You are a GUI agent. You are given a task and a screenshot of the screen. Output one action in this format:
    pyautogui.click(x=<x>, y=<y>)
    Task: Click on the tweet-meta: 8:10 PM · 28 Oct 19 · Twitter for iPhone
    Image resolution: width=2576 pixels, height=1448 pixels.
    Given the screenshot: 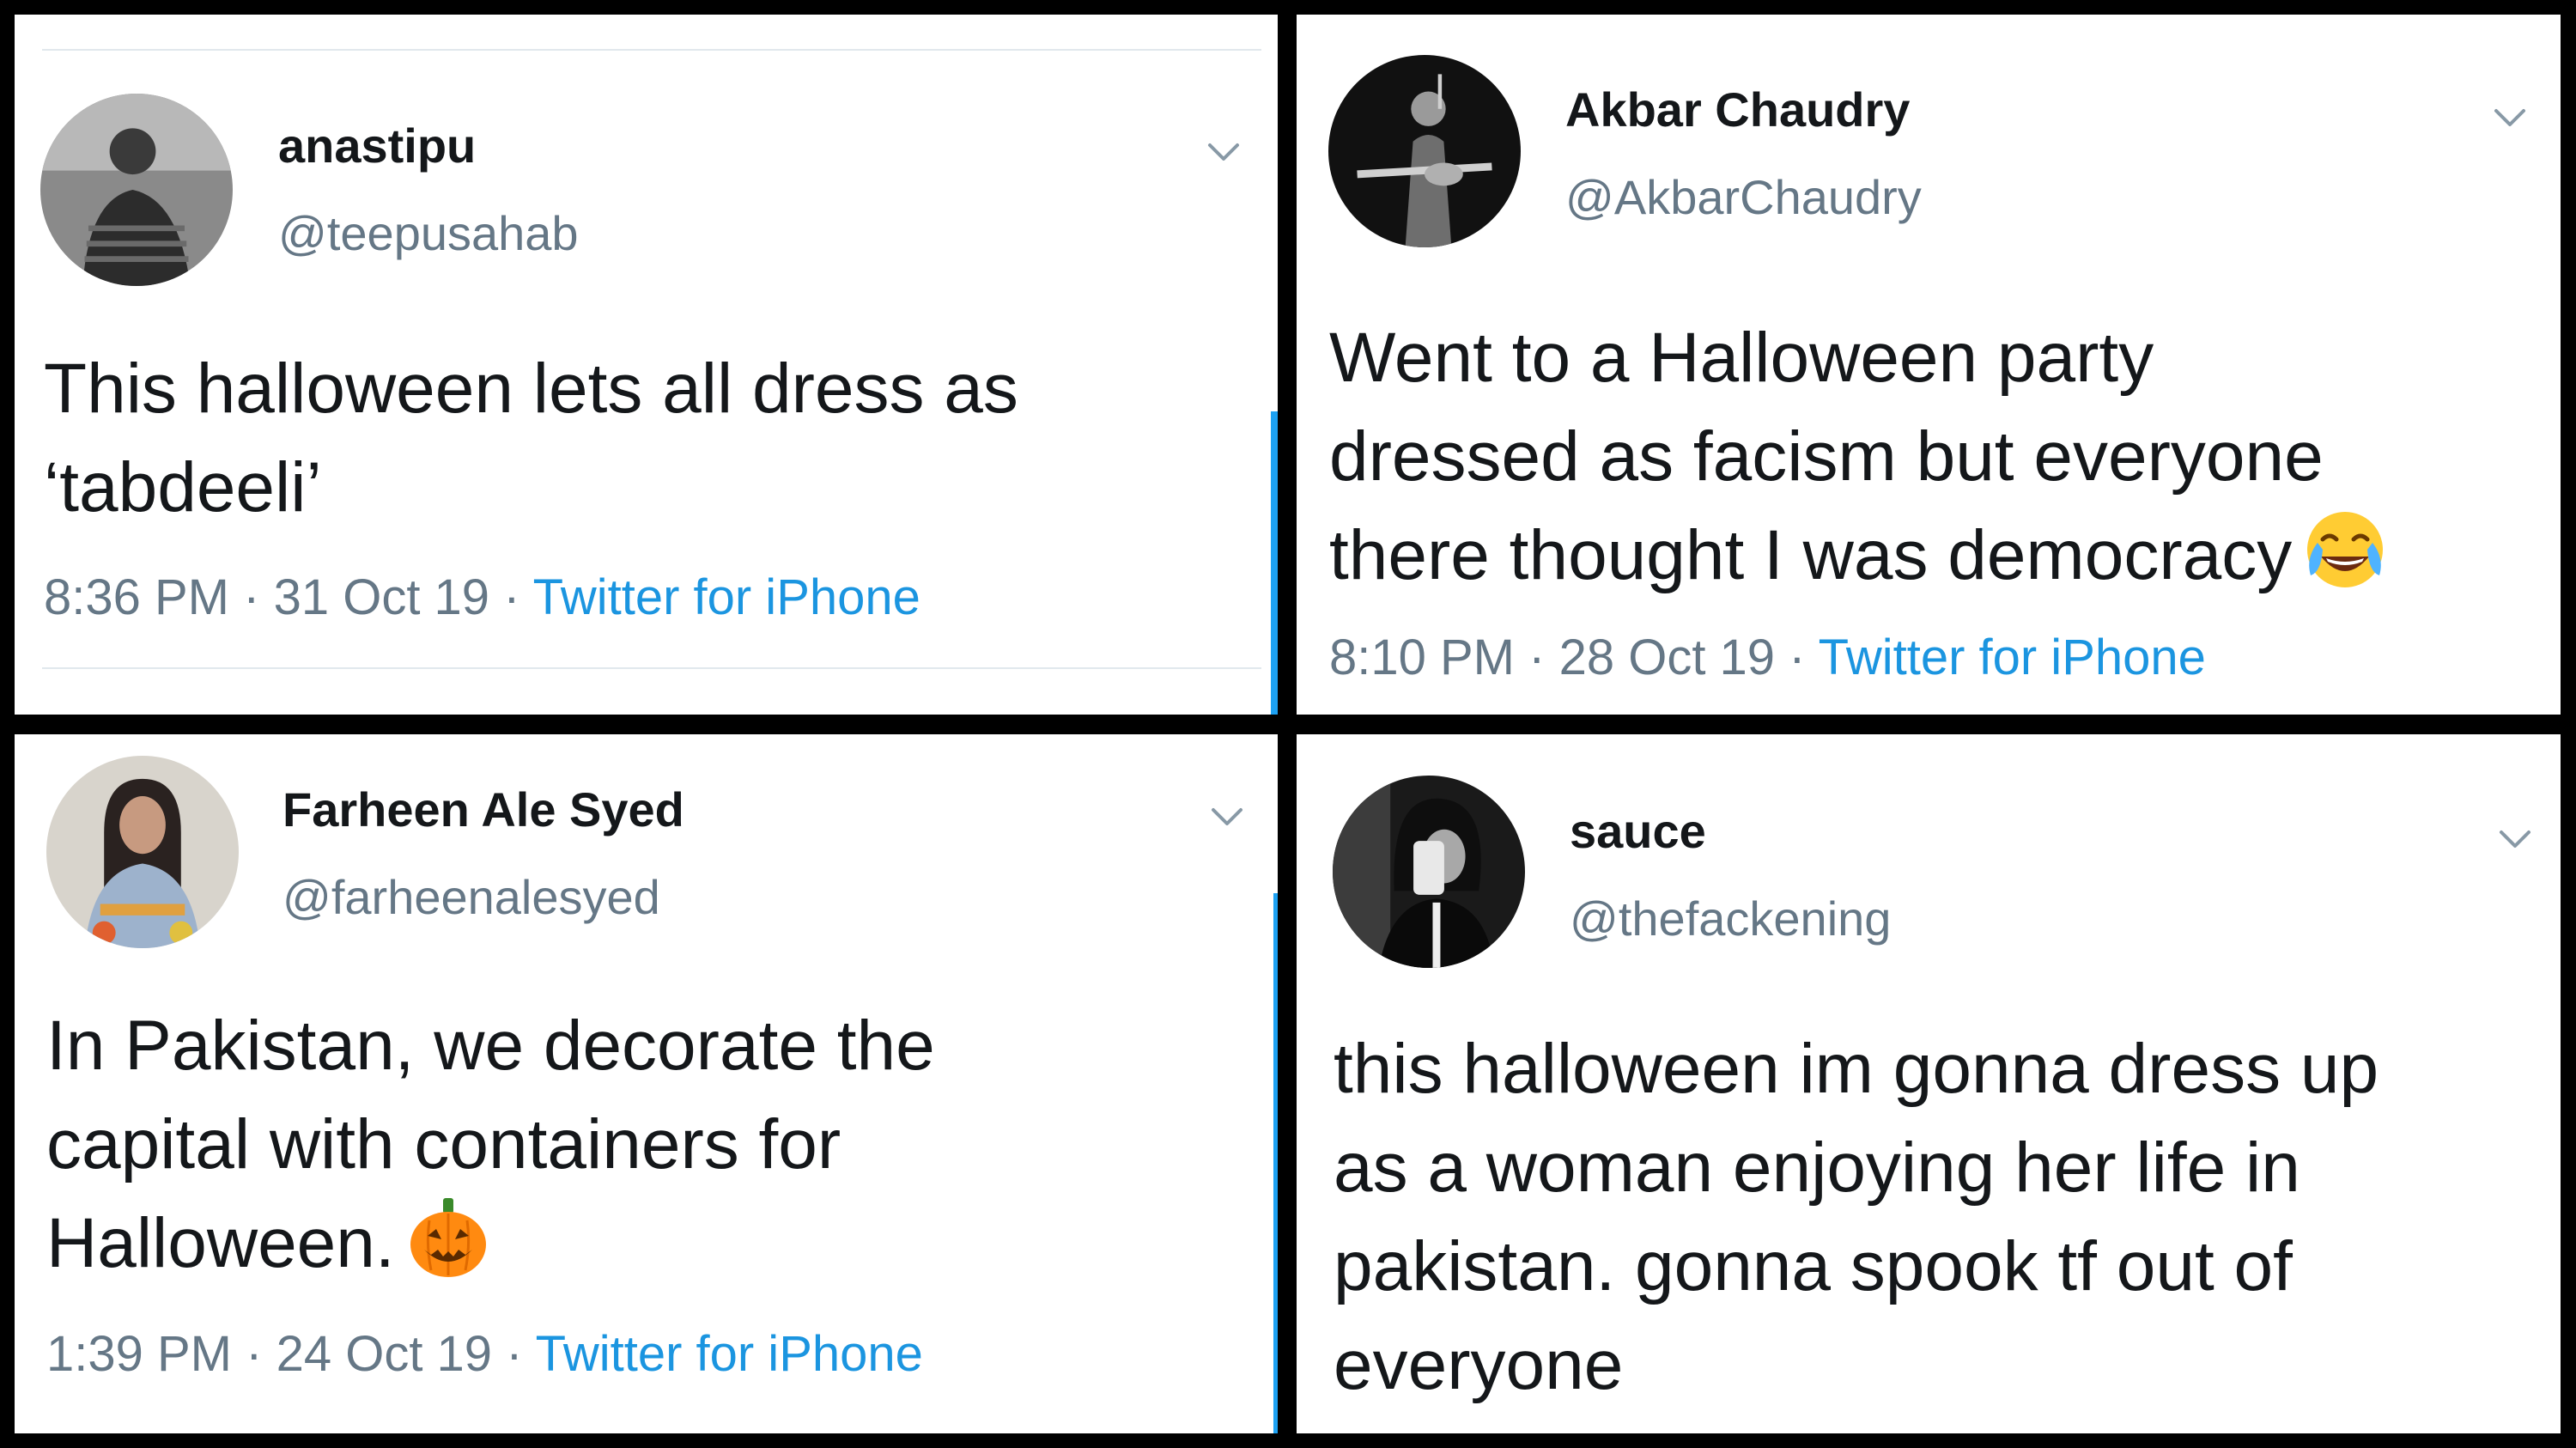 What is the action you would take?
    pyautogui.click(x=1768, y=657)
    